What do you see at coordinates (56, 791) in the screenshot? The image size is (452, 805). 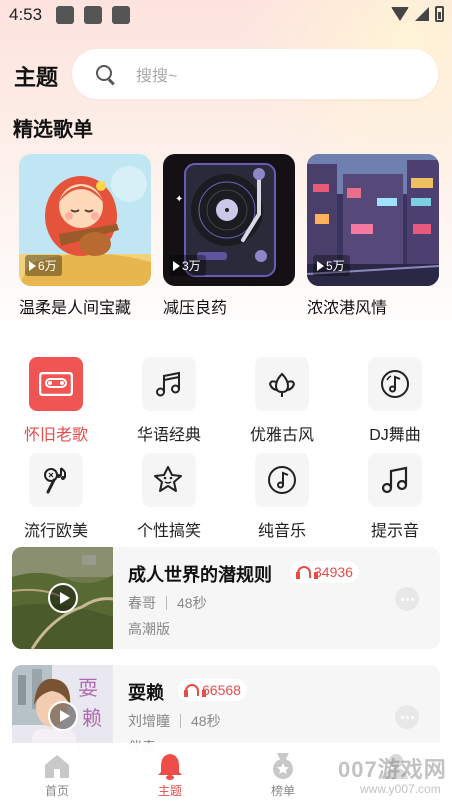 I see `nav-label: 首页` at bounding box center [56, 791].